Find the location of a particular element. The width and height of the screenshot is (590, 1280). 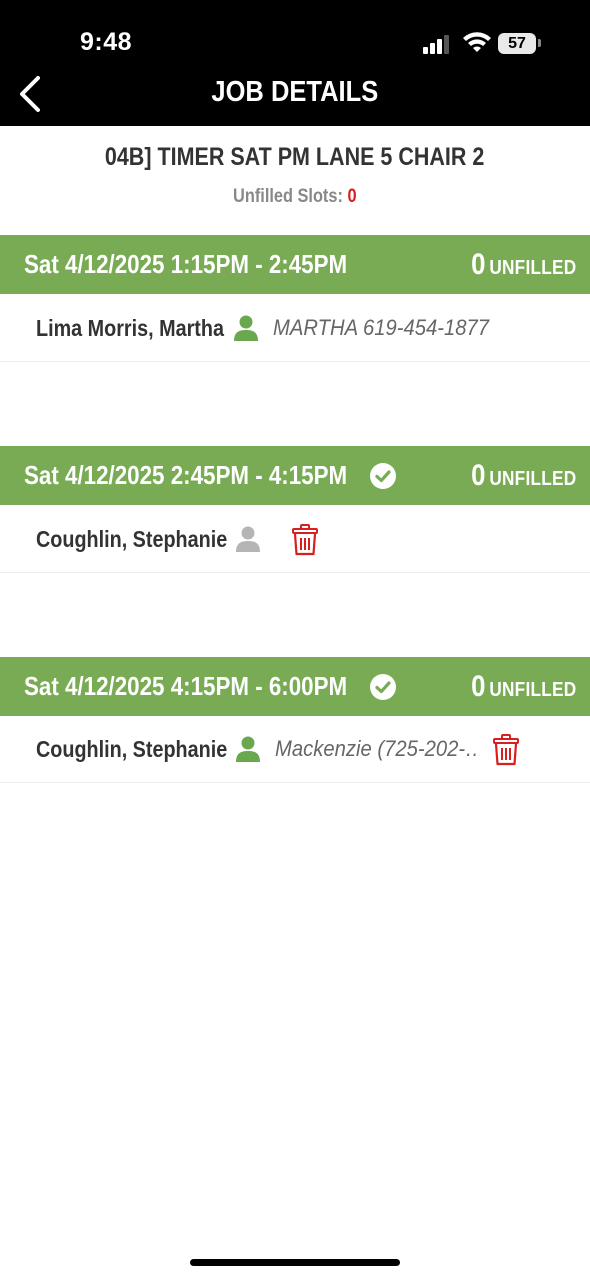

assignment-row: Lima Morris, Martha MARTHA 619-454-1877 is located at coordinates (295, 328).